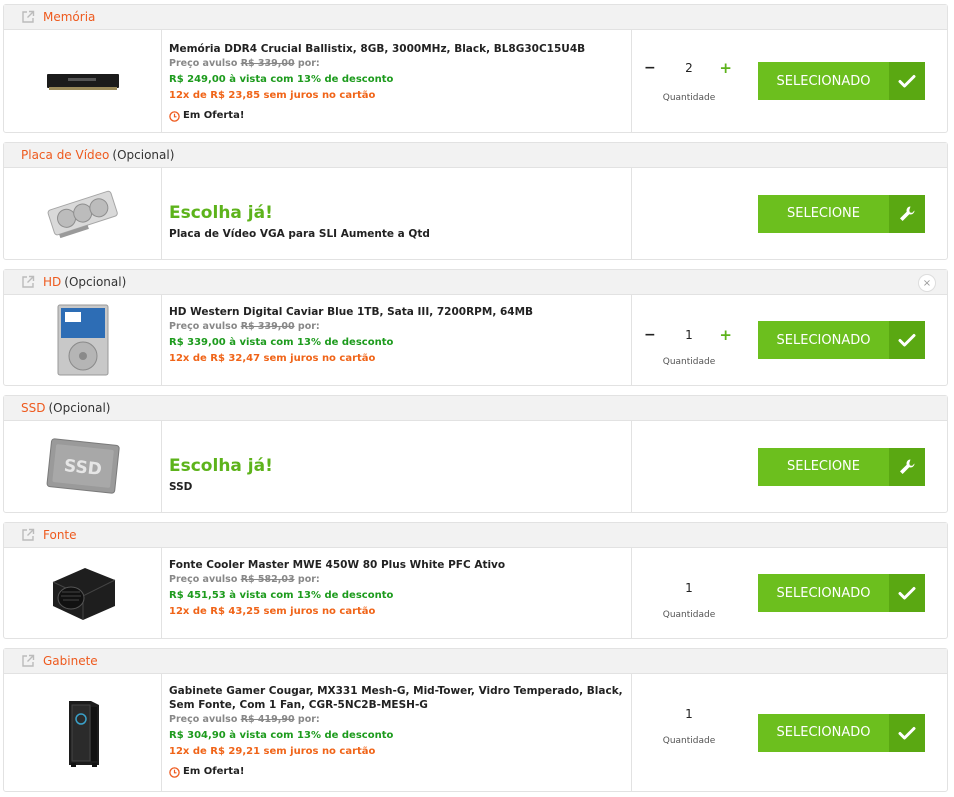 This screenshot has width=954, height=797. I want to click on section-header: Memória, so click(475, 17).